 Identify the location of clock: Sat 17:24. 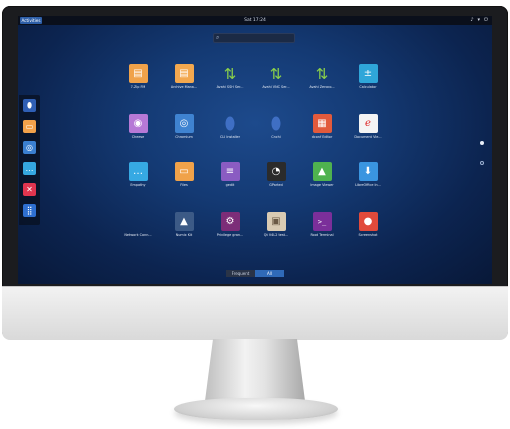
(255, 20).